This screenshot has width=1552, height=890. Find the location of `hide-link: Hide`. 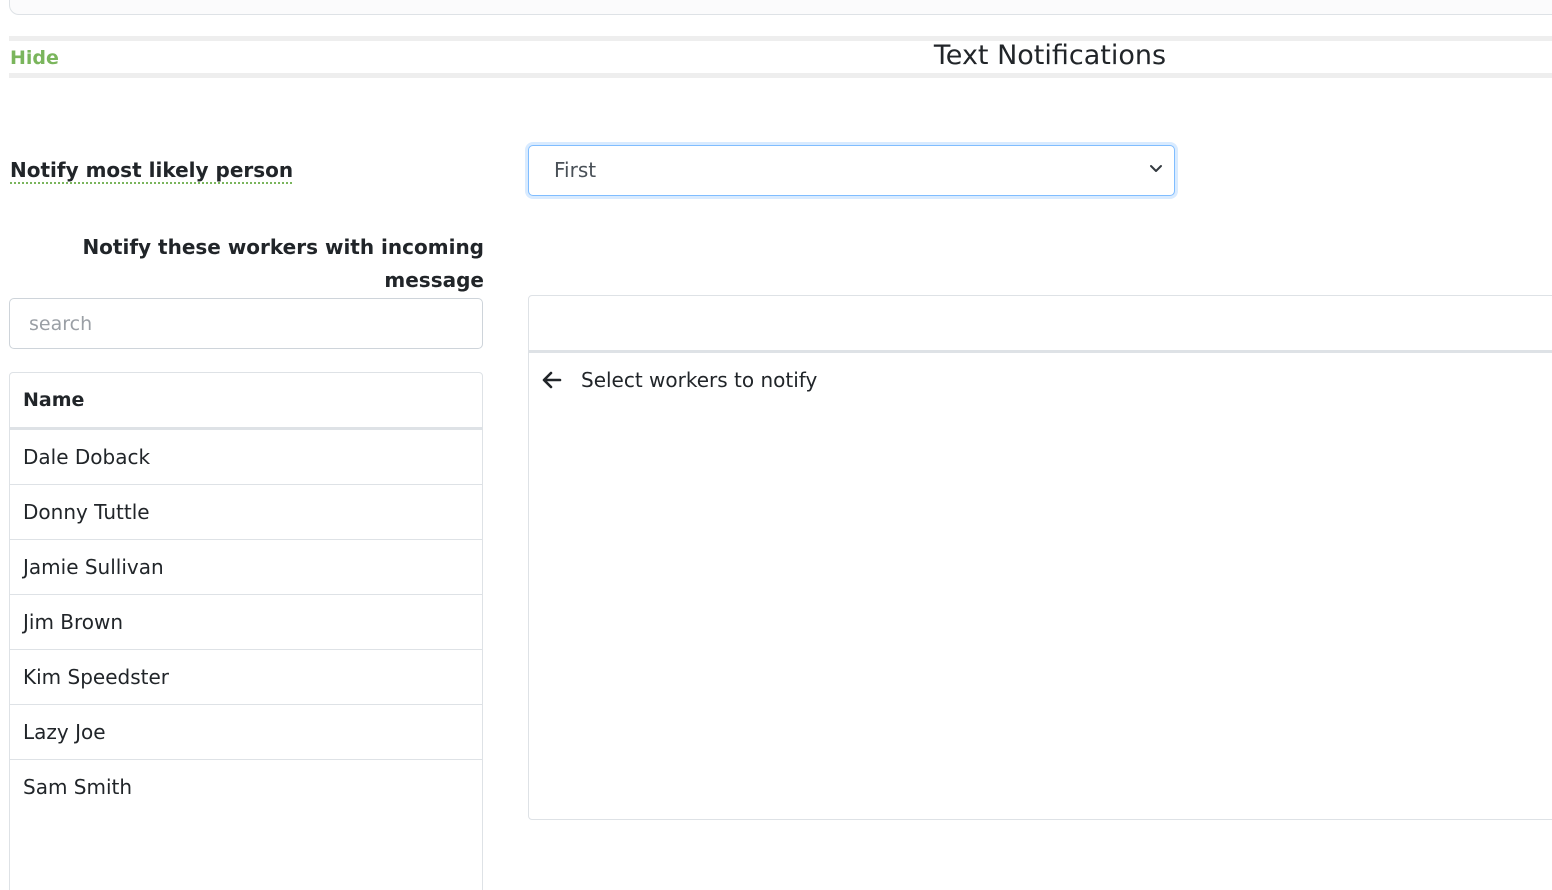

hide-link: Hide is located at coordinates (34, 58).